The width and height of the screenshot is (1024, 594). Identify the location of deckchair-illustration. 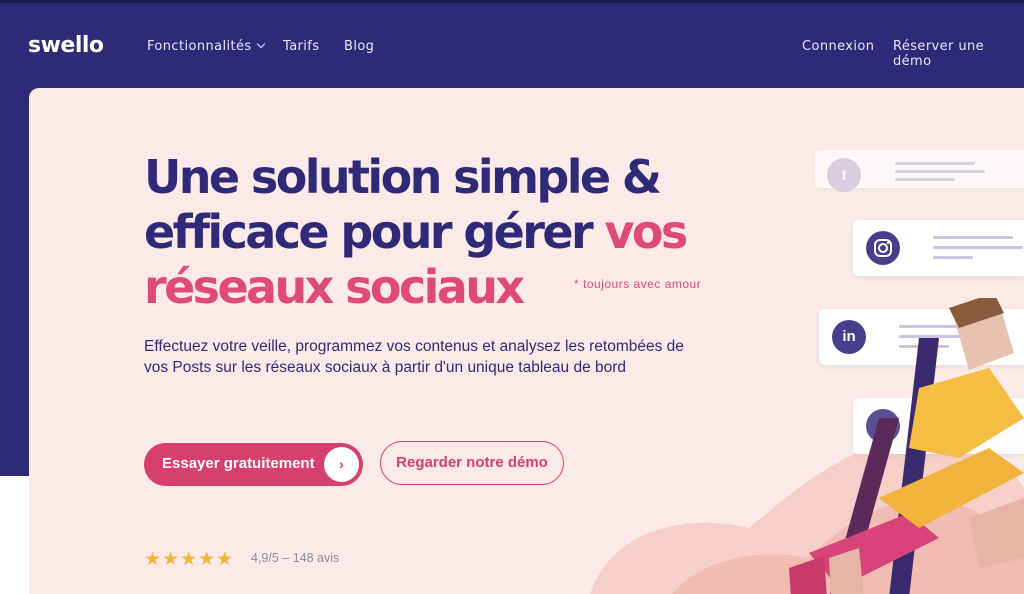
(906, 446).